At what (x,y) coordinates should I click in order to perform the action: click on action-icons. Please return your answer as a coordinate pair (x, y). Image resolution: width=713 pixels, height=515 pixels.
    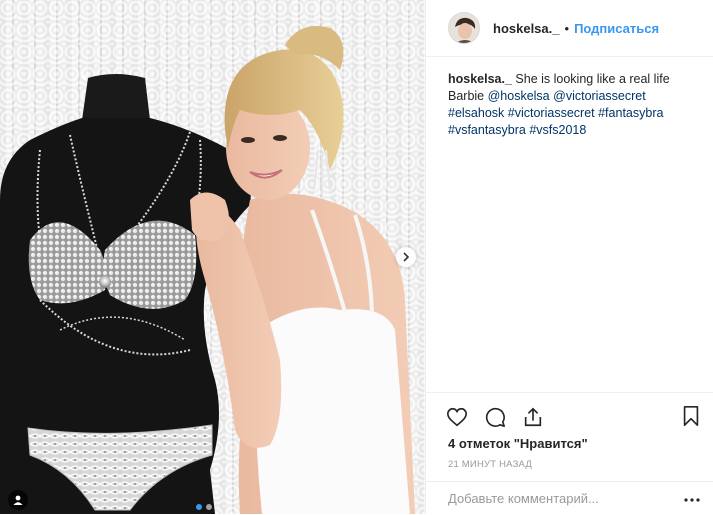
    Looking at the image, I should click on (495, 417).